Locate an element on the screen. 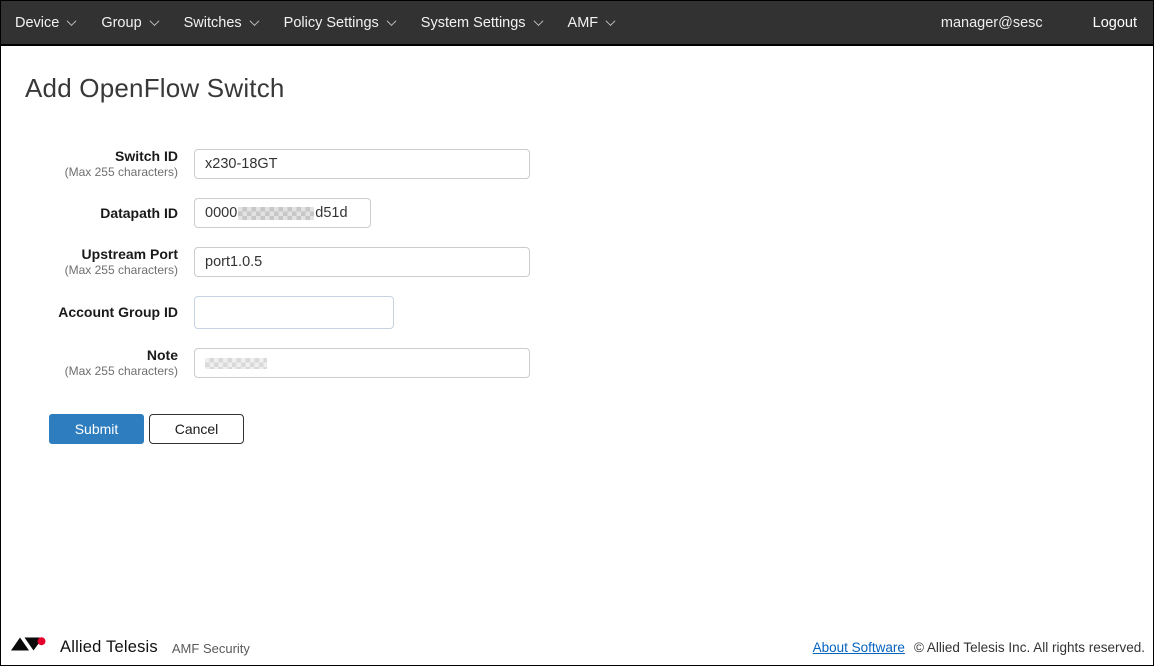 Image resolution: width=1154 pixels, height=666 pixels. nav-item-amf: AMF is located at coordinates (591, 23).